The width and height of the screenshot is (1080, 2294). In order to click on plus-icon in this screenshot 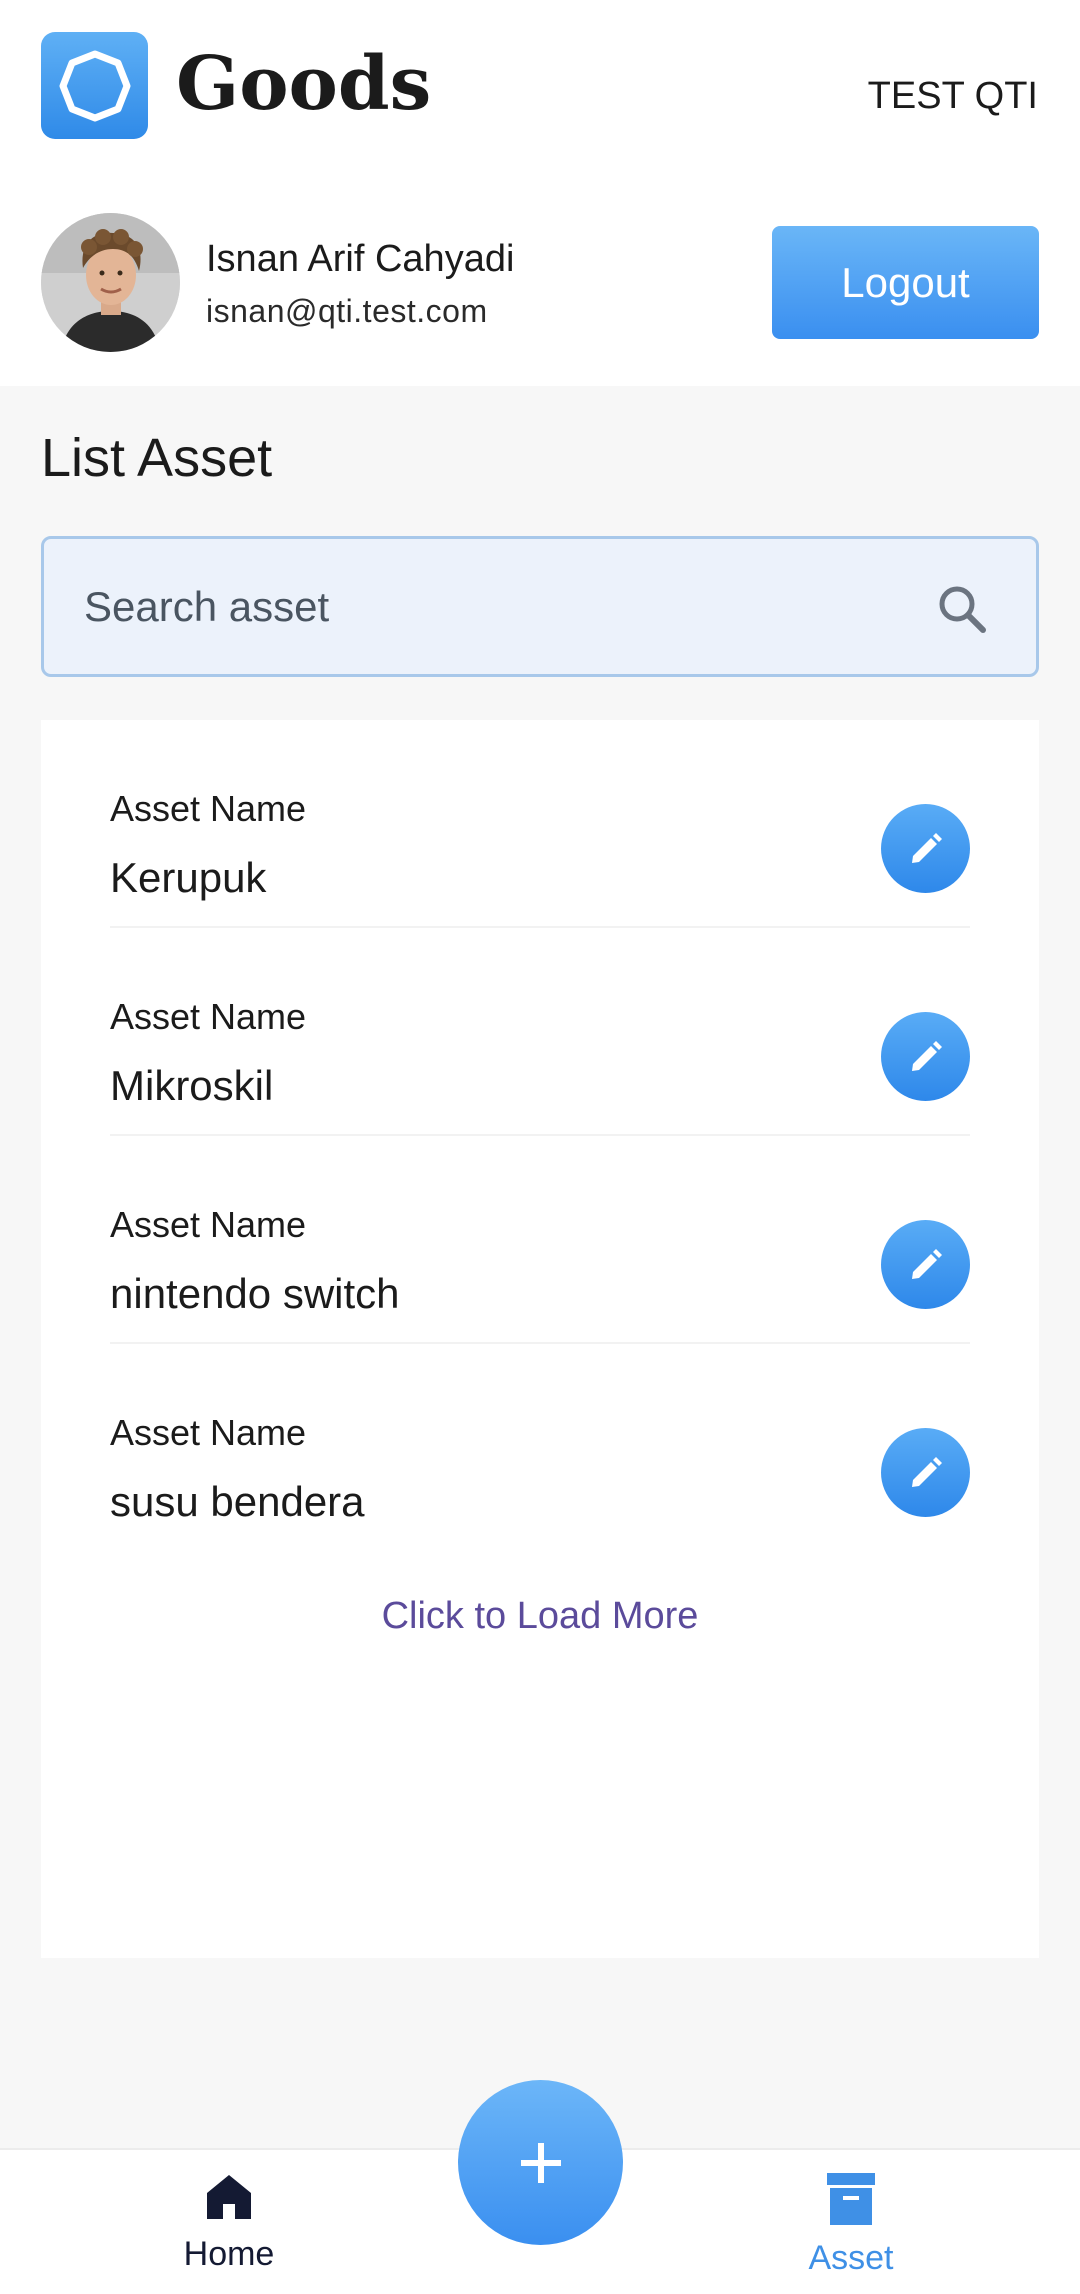, I will do `click(540, 2162)`.